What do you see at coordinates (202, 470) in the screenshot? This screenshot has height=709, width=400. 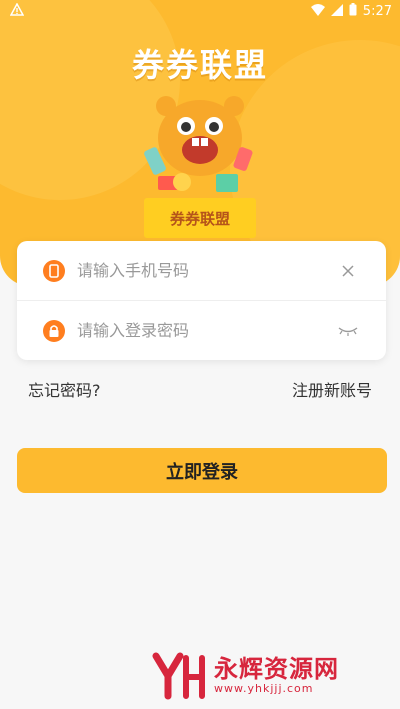 I see `login-button: 立即登录` at bounding box center [202, 470].